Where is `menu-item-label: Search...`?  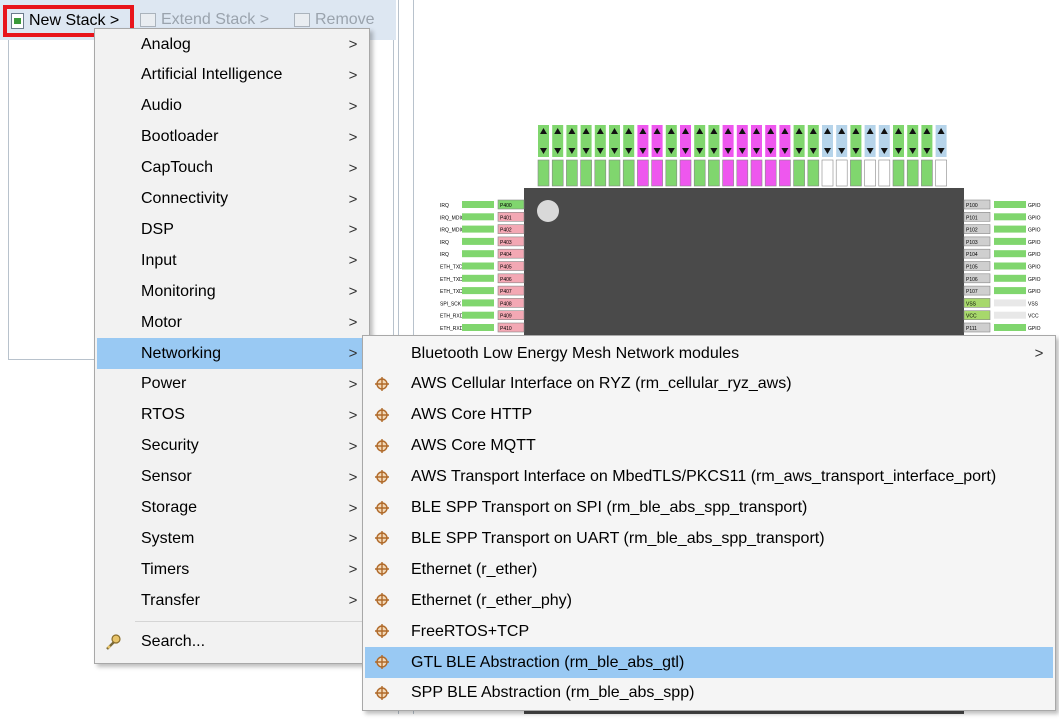 menu-item-label: Search... is located at coordinates (173, 641).